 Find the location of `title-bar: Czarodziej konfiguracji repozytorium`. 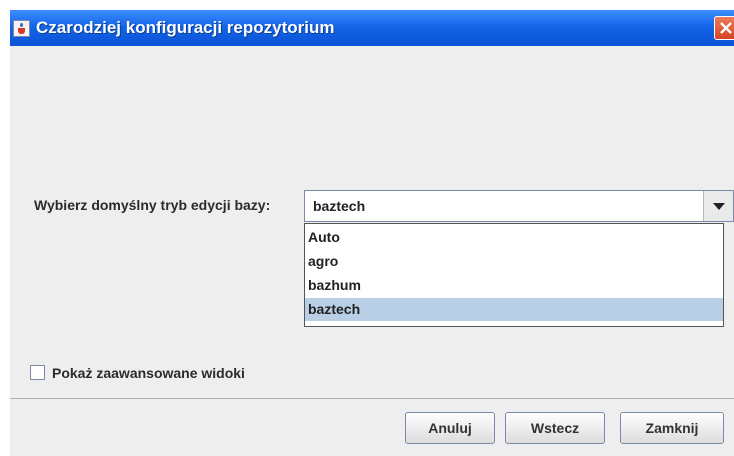

title-bar: Czarodziej konfiguracji repozytorium is located at coordinates (372, 28).